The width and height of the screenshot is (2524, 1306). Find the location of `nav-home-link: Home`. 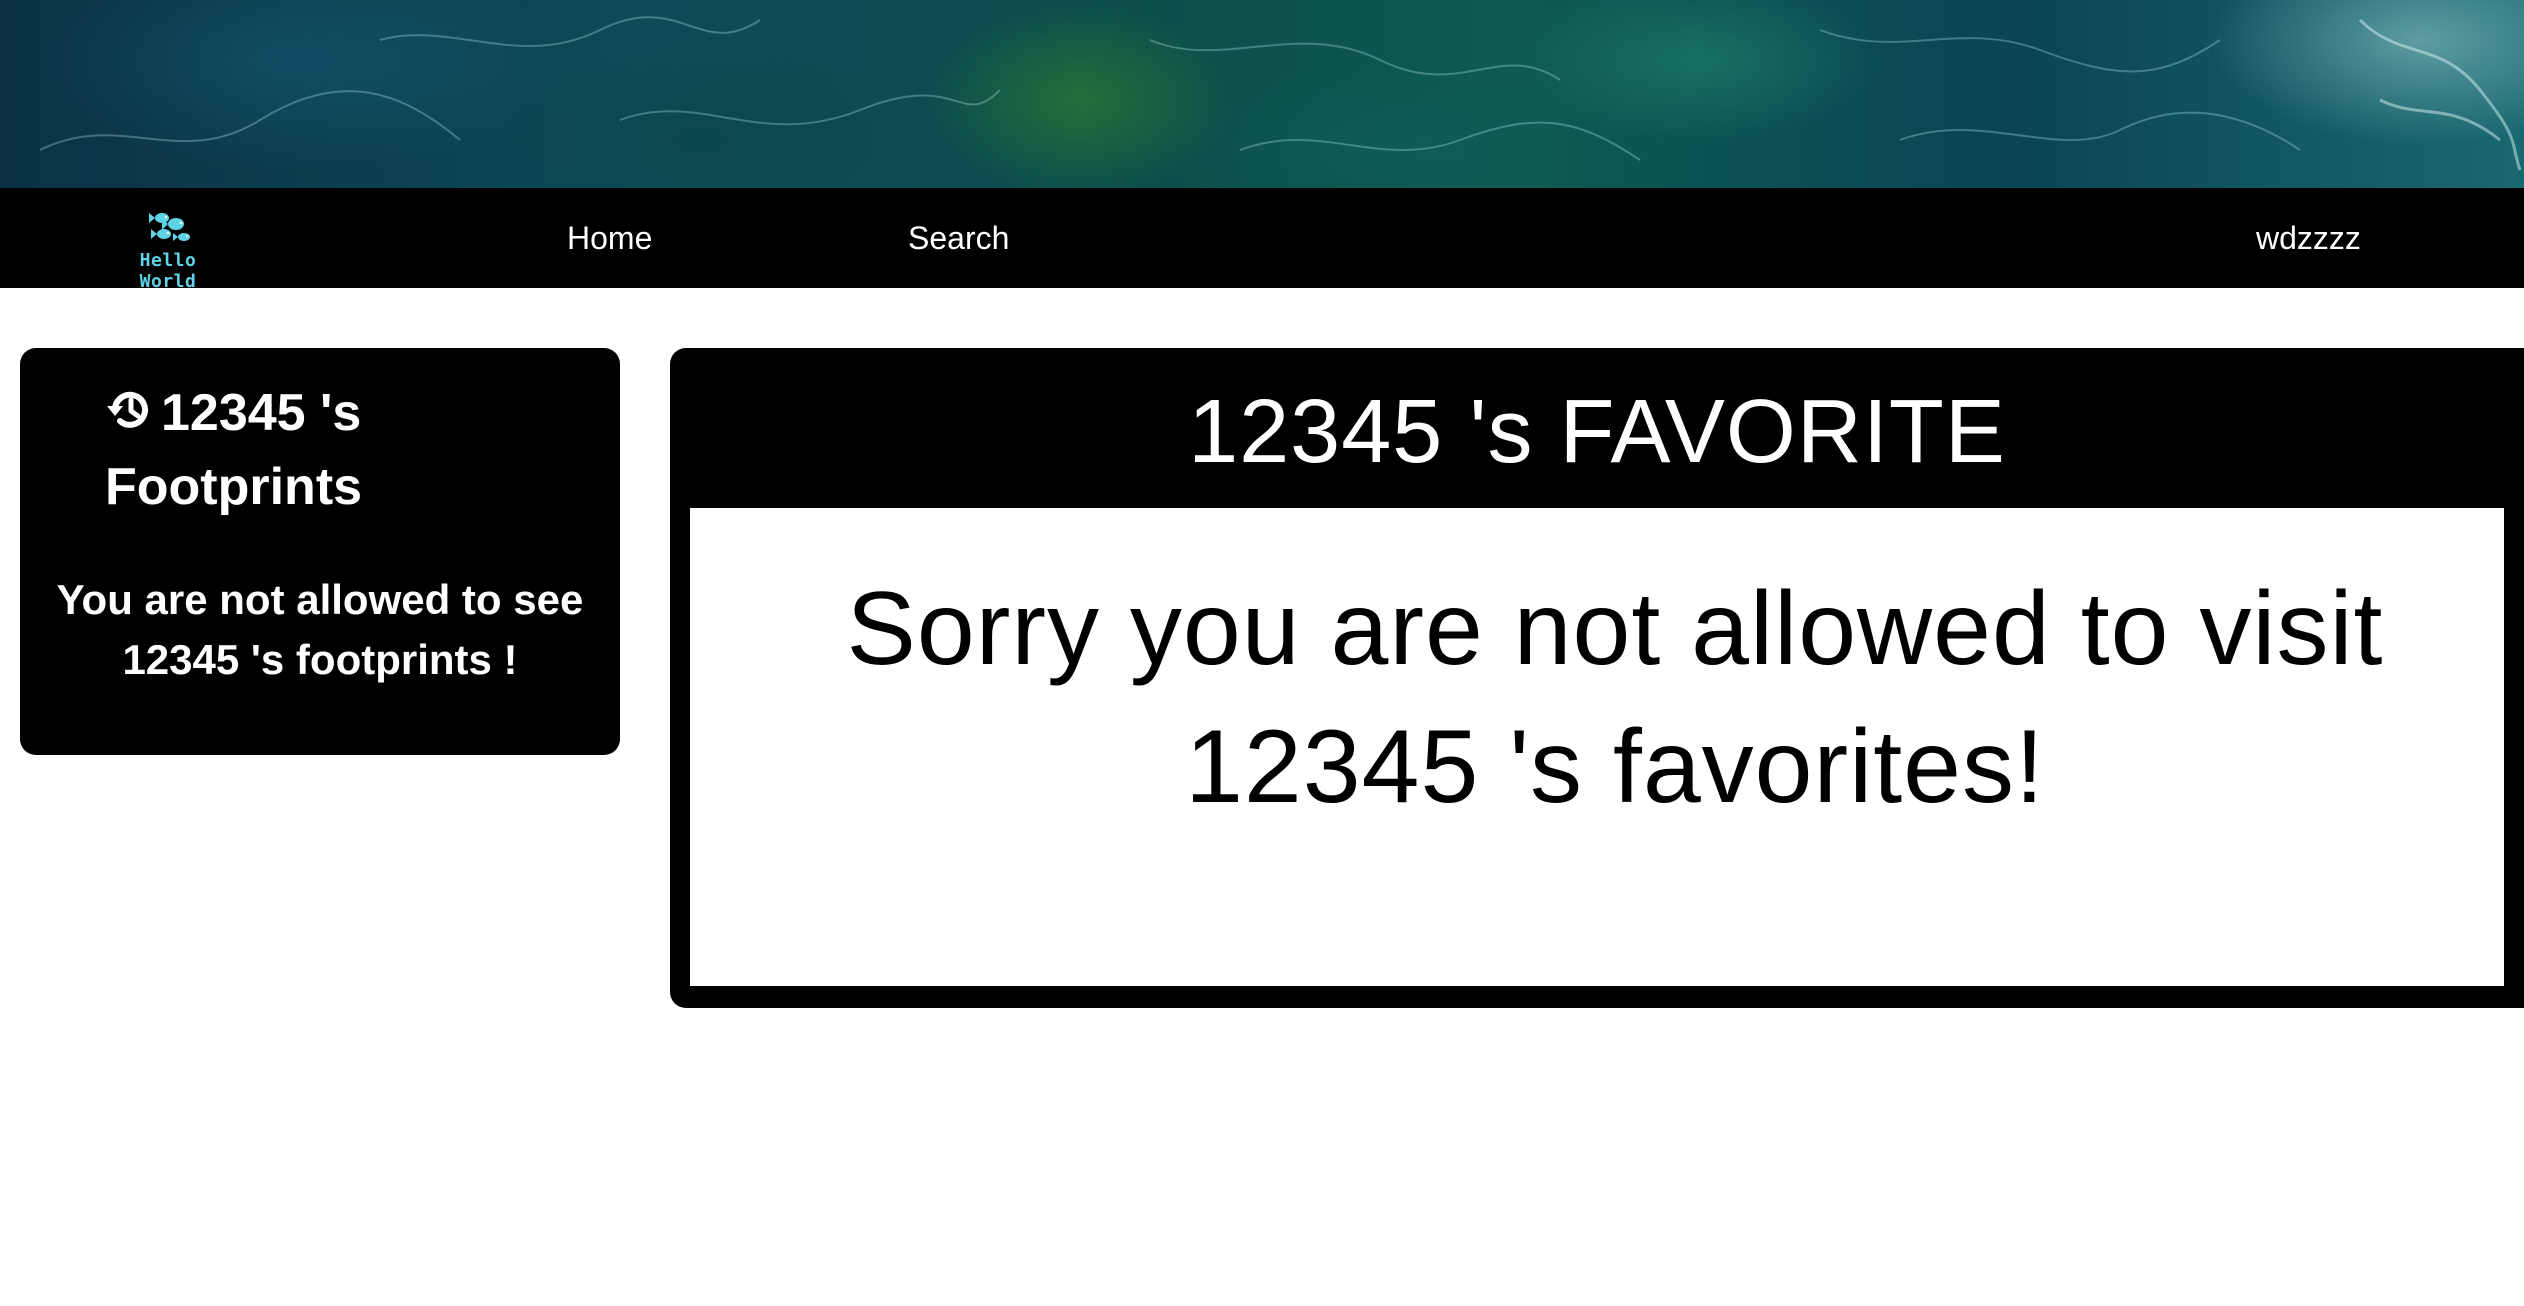

nav-home-link: Home is located at coordinates (609, 238).